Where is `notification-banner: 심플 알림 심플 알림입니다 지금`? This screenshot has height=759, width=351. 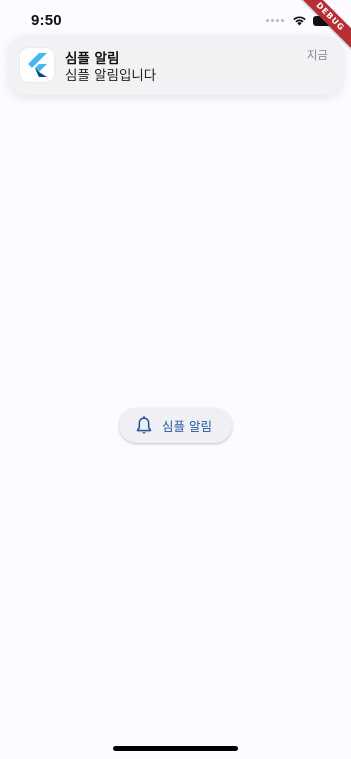 notification-banner: 심플 알림 심플 알림입니다 지금 is located at coordinates (175, 65).